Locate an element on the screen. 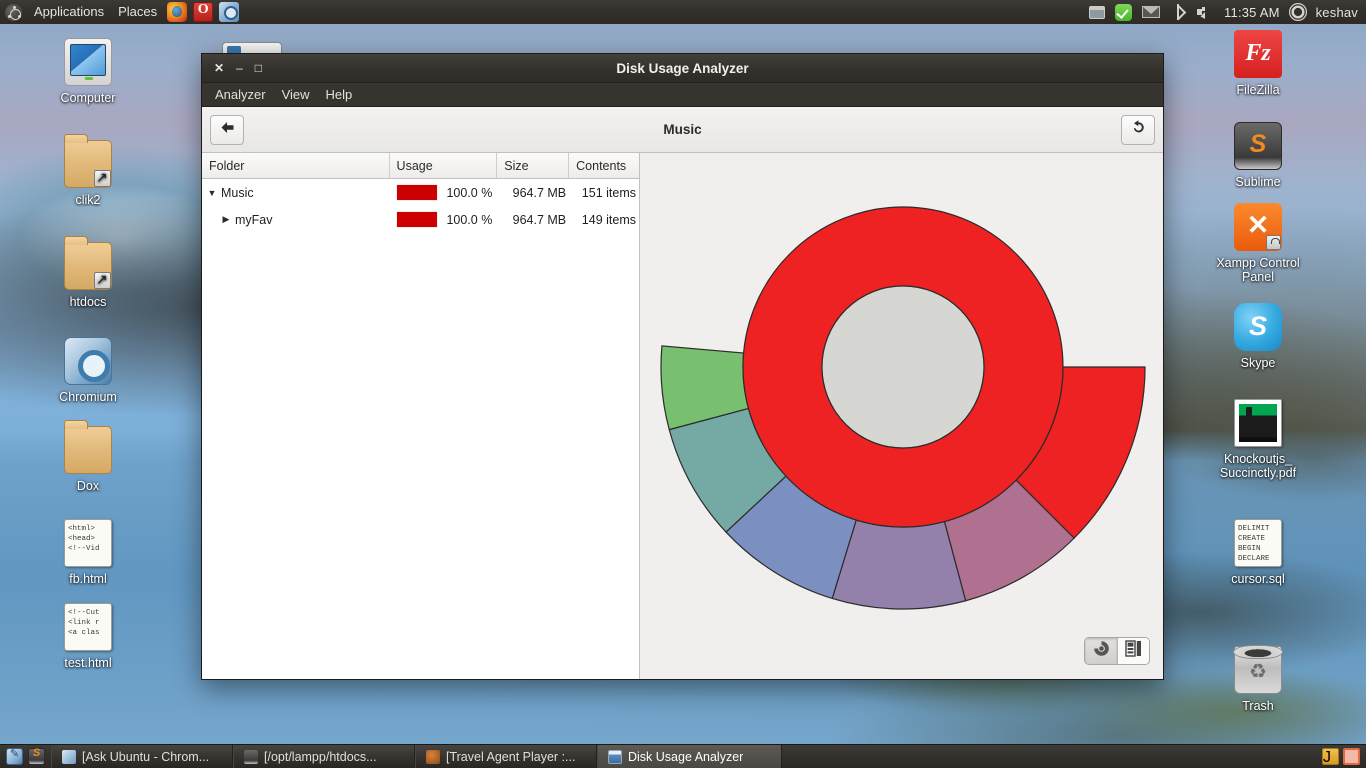  refresh-button is located at coordinates (1138, 129).